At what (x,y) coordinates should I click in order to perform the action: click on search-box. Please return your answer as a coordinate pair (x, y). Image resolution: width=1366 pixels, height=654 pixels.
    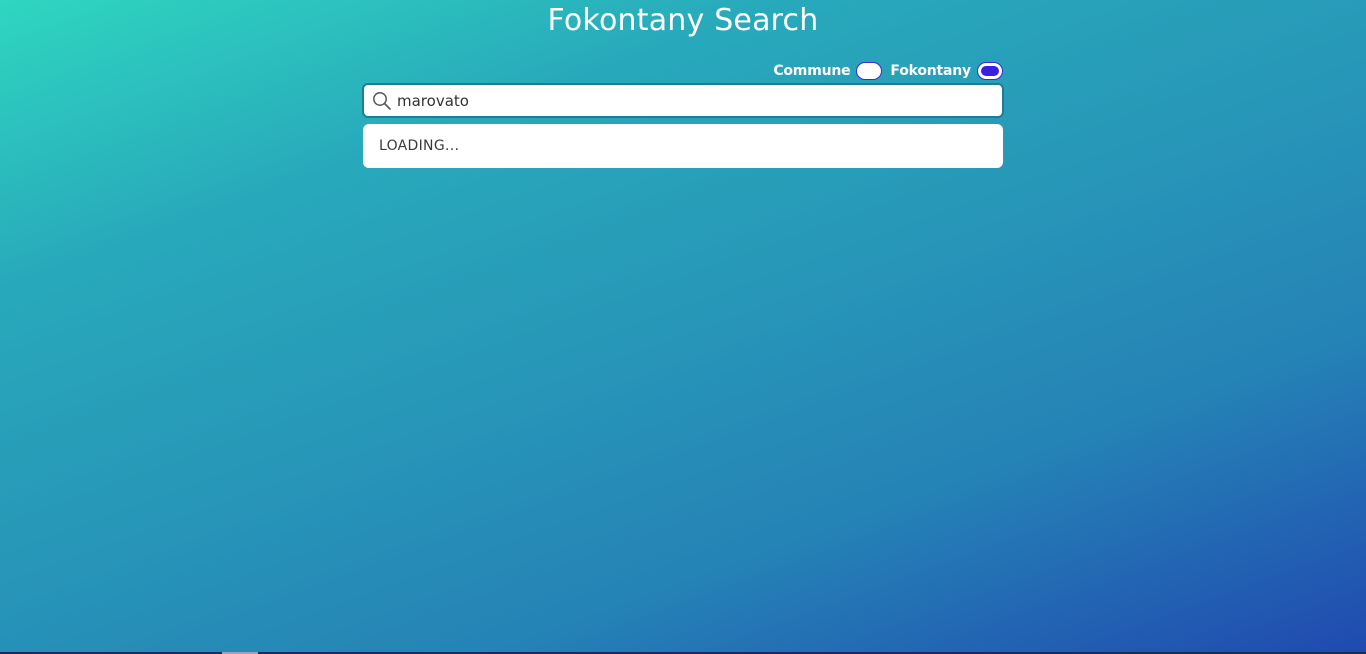
    Looking at the image, I should click on (683, 100).